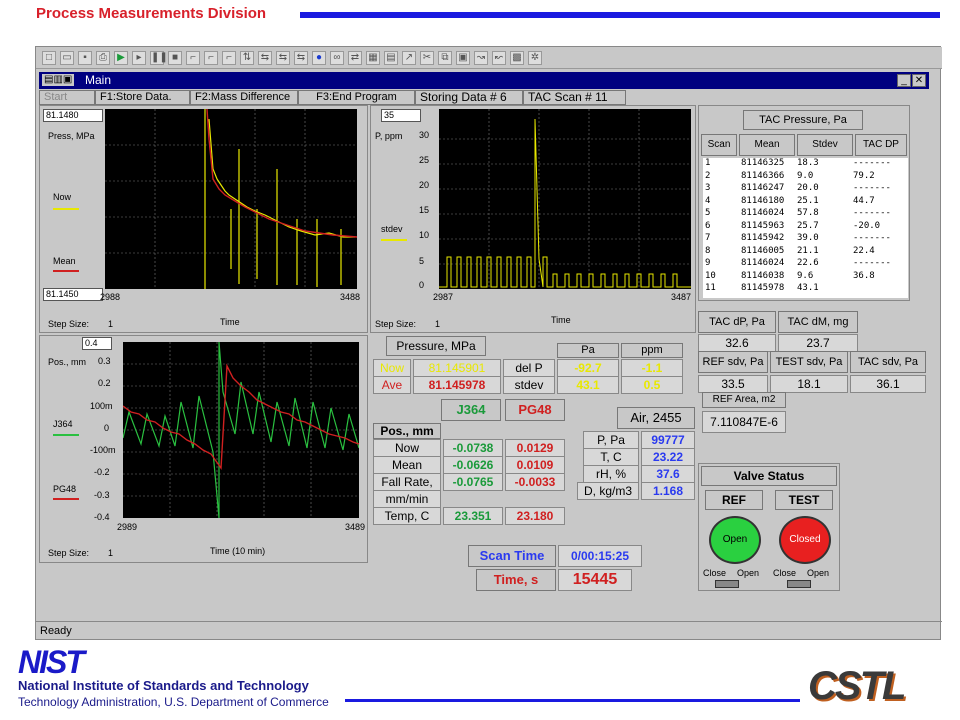 This screenshot has height=720, width=960. I want to click on ref-valve-open-button: Open, so click(735, 540).